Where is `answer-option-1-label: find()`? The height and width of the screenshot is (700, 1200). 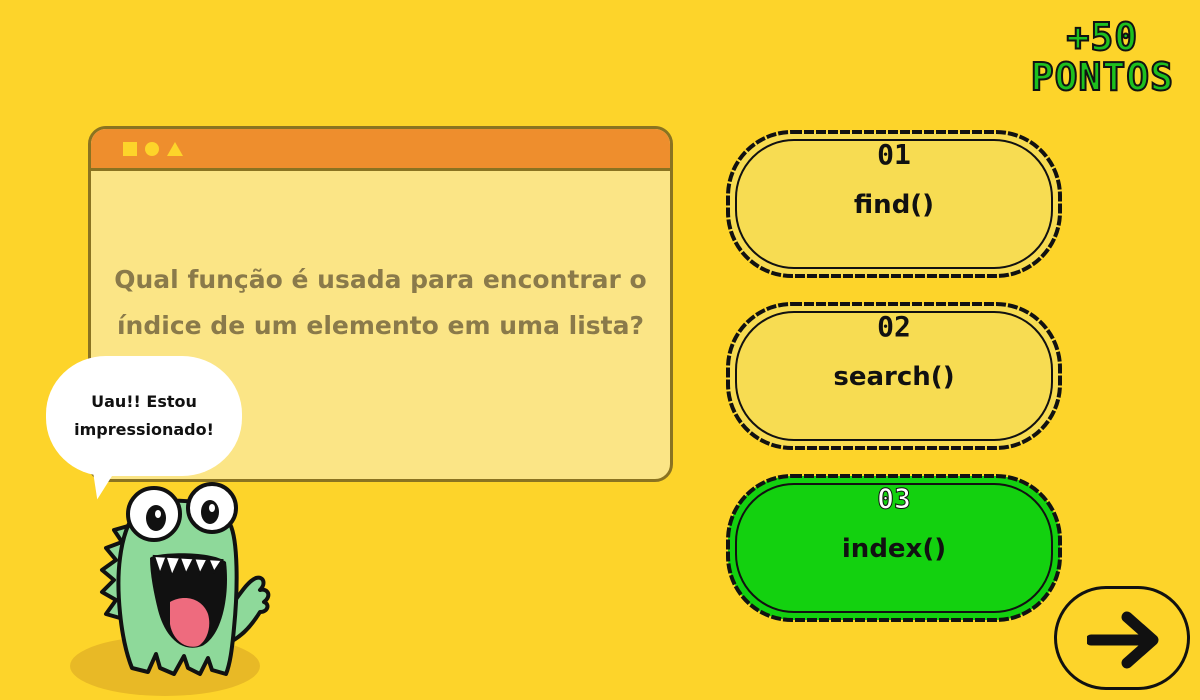 answer-option-1-label: find() is located at coordinates (894, 205).